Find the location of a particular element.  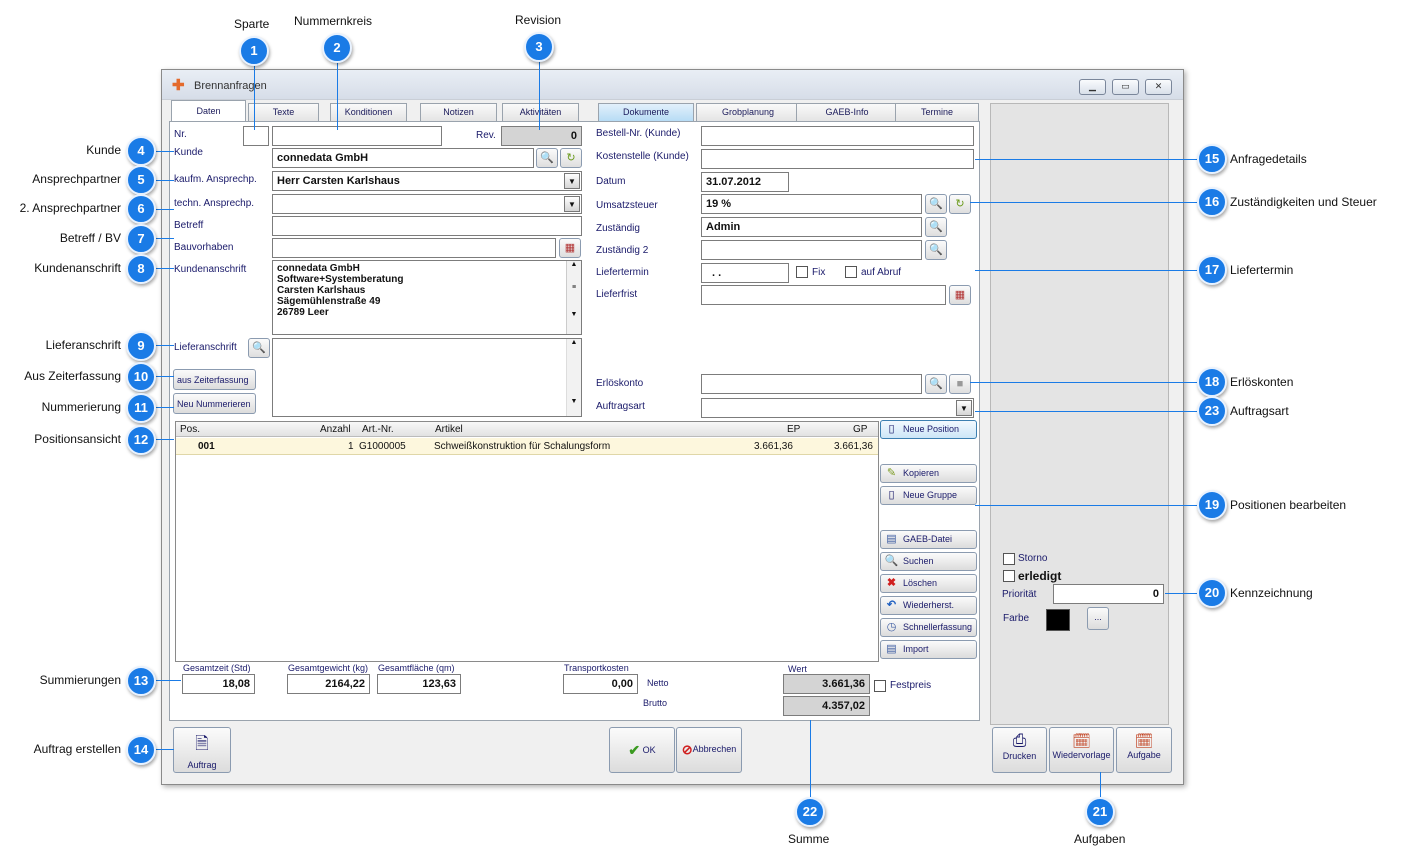

erloeskonto-field is located at coordinates (811, 384).